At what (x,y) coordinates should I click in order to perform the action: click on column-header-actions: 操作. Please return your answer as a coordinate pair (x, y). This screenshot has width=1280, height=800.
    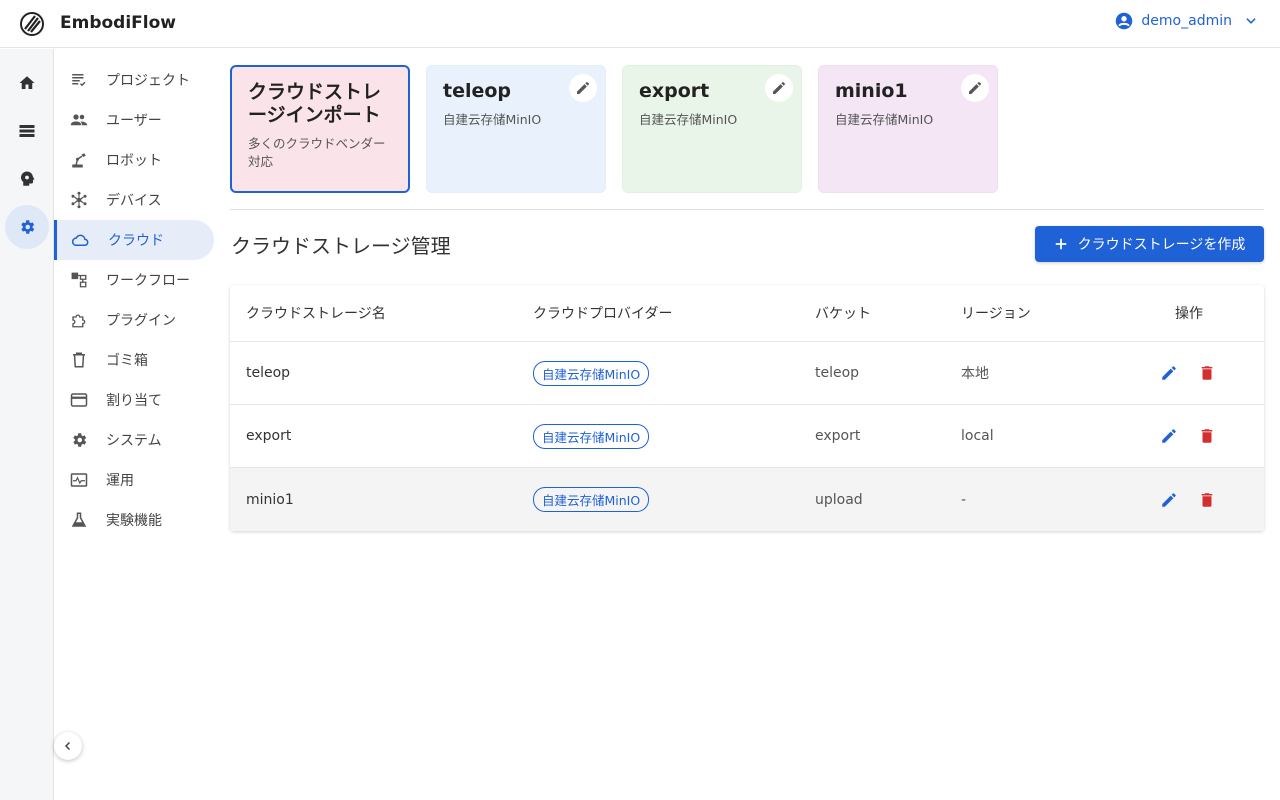
    Looking at the image, I should click on (1189, 314).